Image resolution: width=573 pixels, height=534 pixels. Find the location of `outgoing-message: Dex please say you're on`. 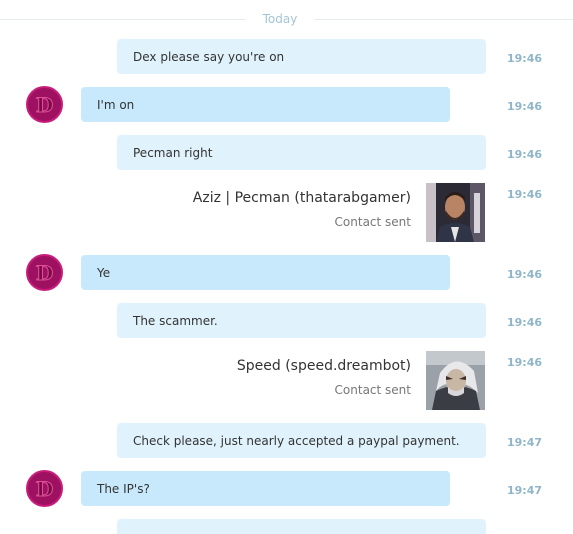

outgoing-message: Dex please say you're on is located at coordinates (301, 56).